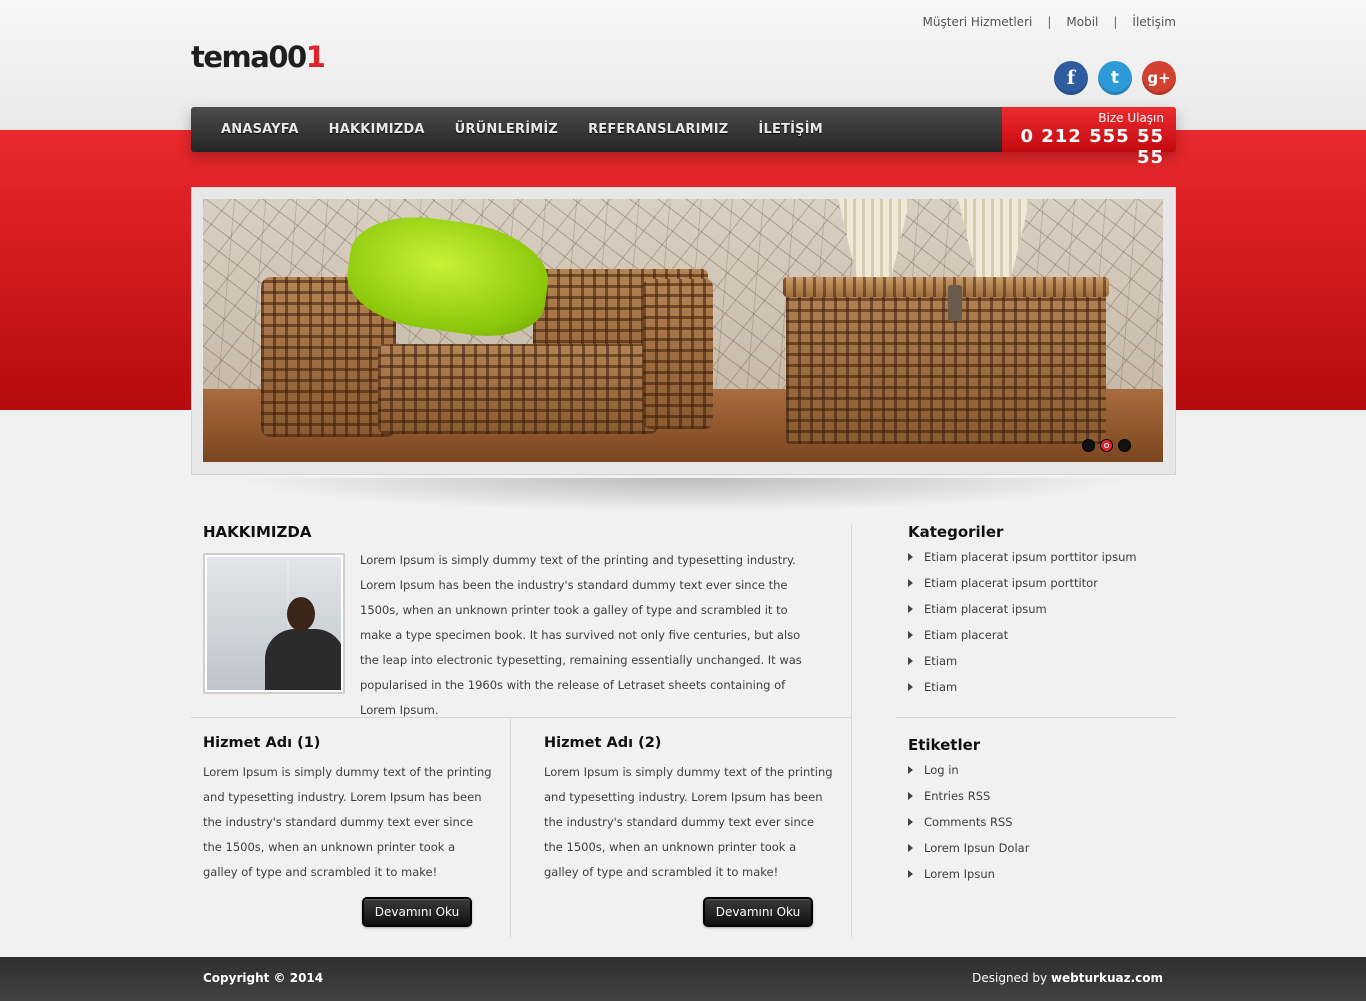 The width and height of the screenshot is (1366, 1001). Describe the element at coordinates (1107, 978) in the screenshot. I see `designer-link: webturkuaz.com` at that location.